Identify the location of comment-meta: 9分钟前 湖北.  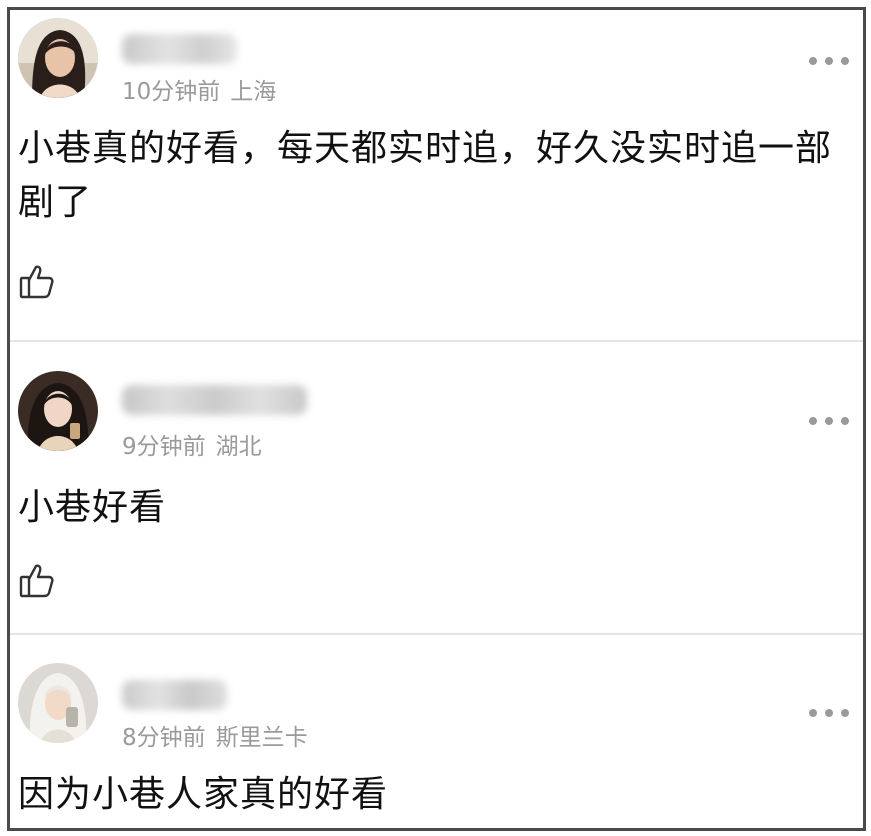
(192, 444).